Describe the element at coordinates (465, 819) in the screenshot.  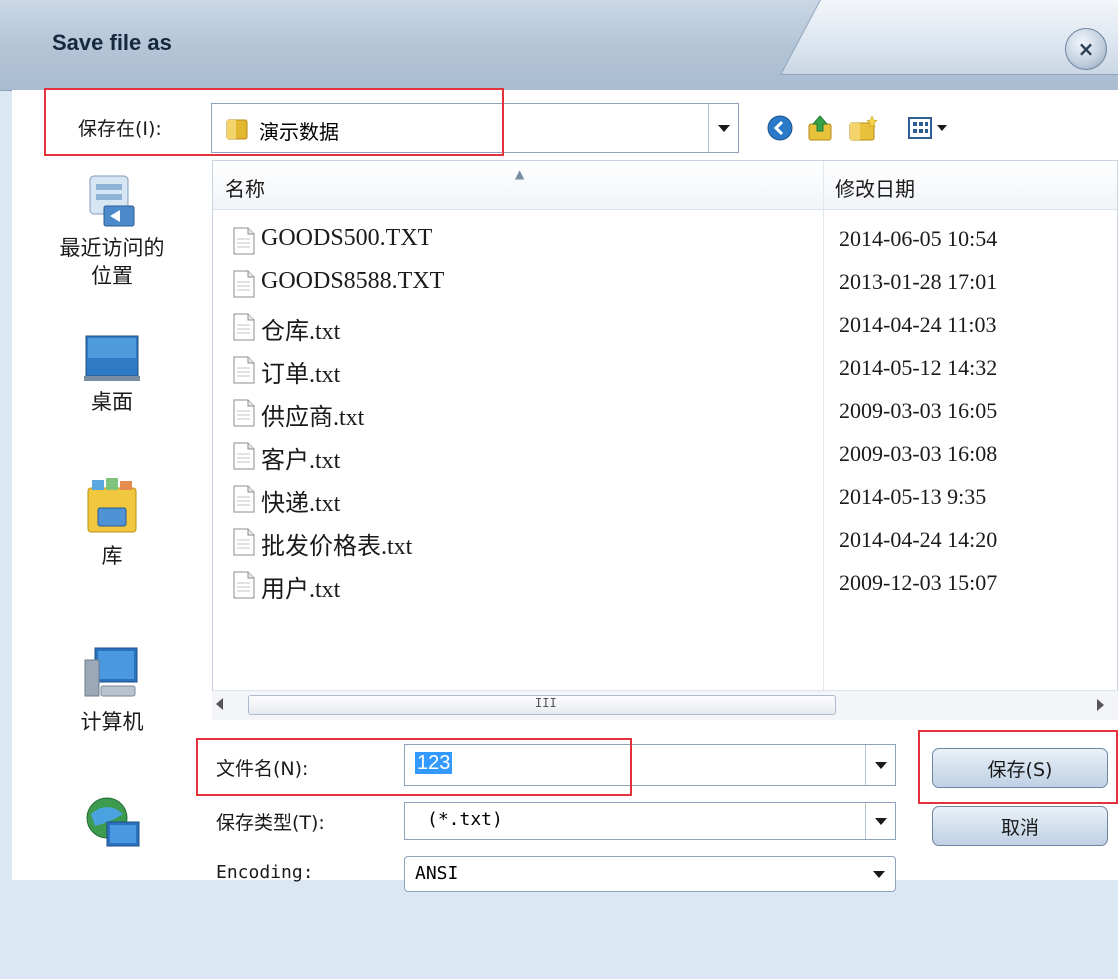
I see `filetype-value: (*.txt)` at that location.